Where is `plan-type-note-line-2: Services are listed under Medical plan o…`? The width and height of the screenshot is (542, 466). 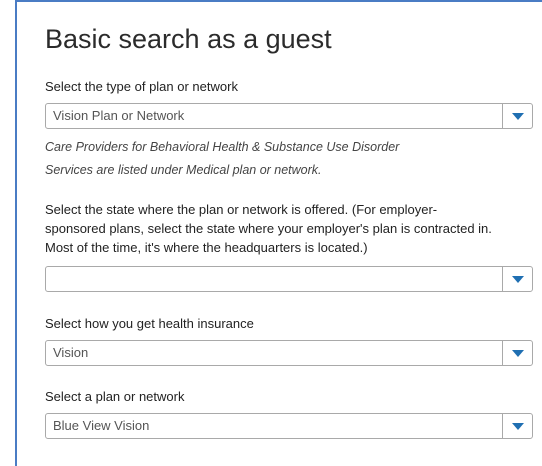 plan-type-note-line-2: Services are listed under Medical plan o… is located at coordinates (183, 170).